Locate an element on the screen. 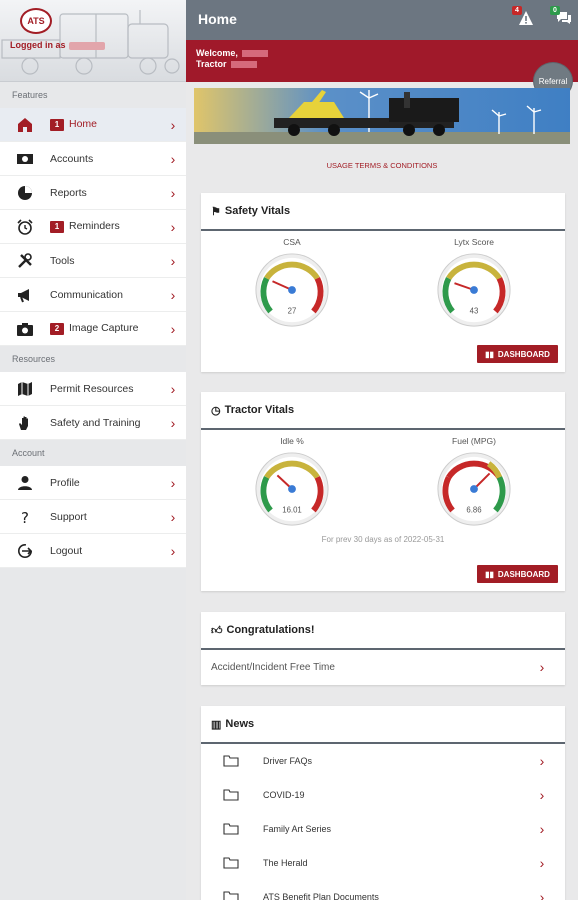  sidebar-item-permit-resources: Permit Resources › is located at coordinates (93, 389).